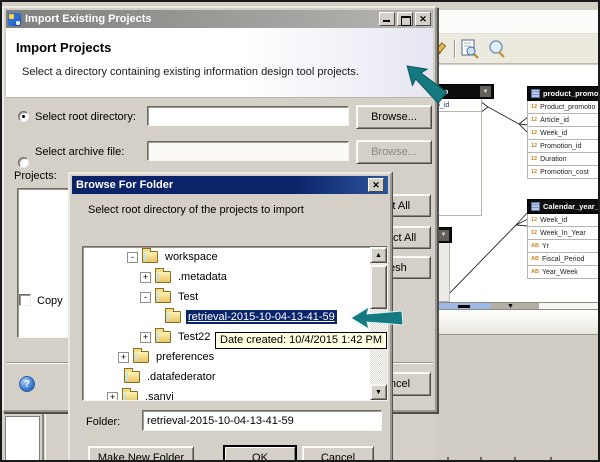 The height and width of the screenshot is (462, 600). I want to click on pencil-icon, so click(443, 49).